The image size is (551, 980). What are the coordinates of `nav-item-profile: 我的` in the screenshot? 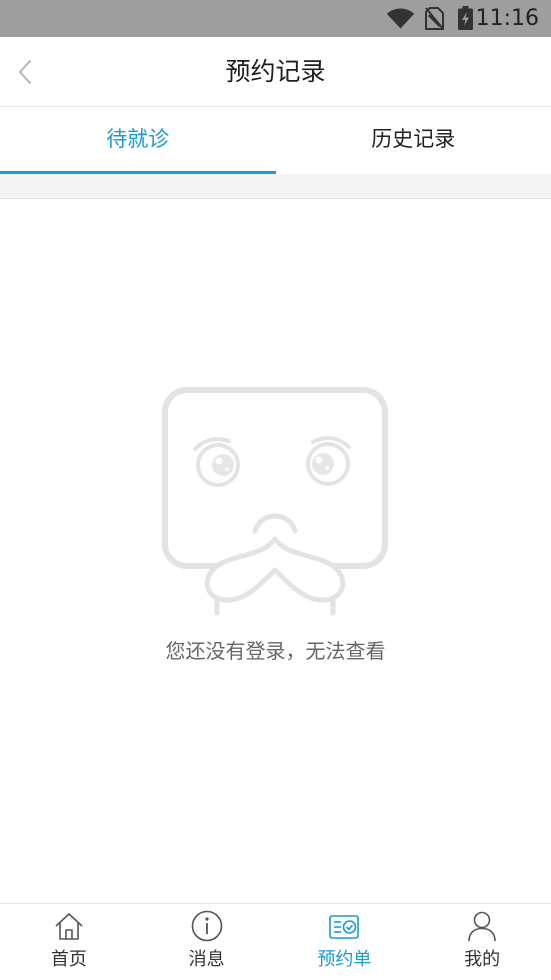 It's located at (482, 942).